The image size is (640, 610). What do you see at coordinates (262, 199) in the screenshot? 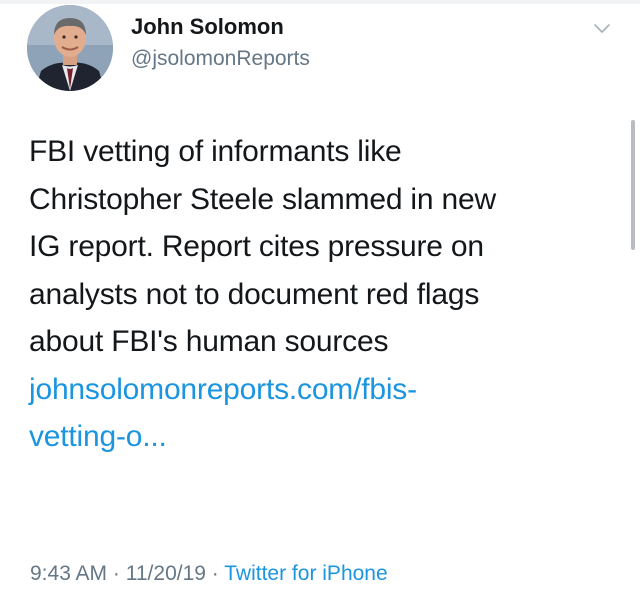
I see `tweet-text-line: Christopher Steele slammed in new` at bounding box center [262, 199].